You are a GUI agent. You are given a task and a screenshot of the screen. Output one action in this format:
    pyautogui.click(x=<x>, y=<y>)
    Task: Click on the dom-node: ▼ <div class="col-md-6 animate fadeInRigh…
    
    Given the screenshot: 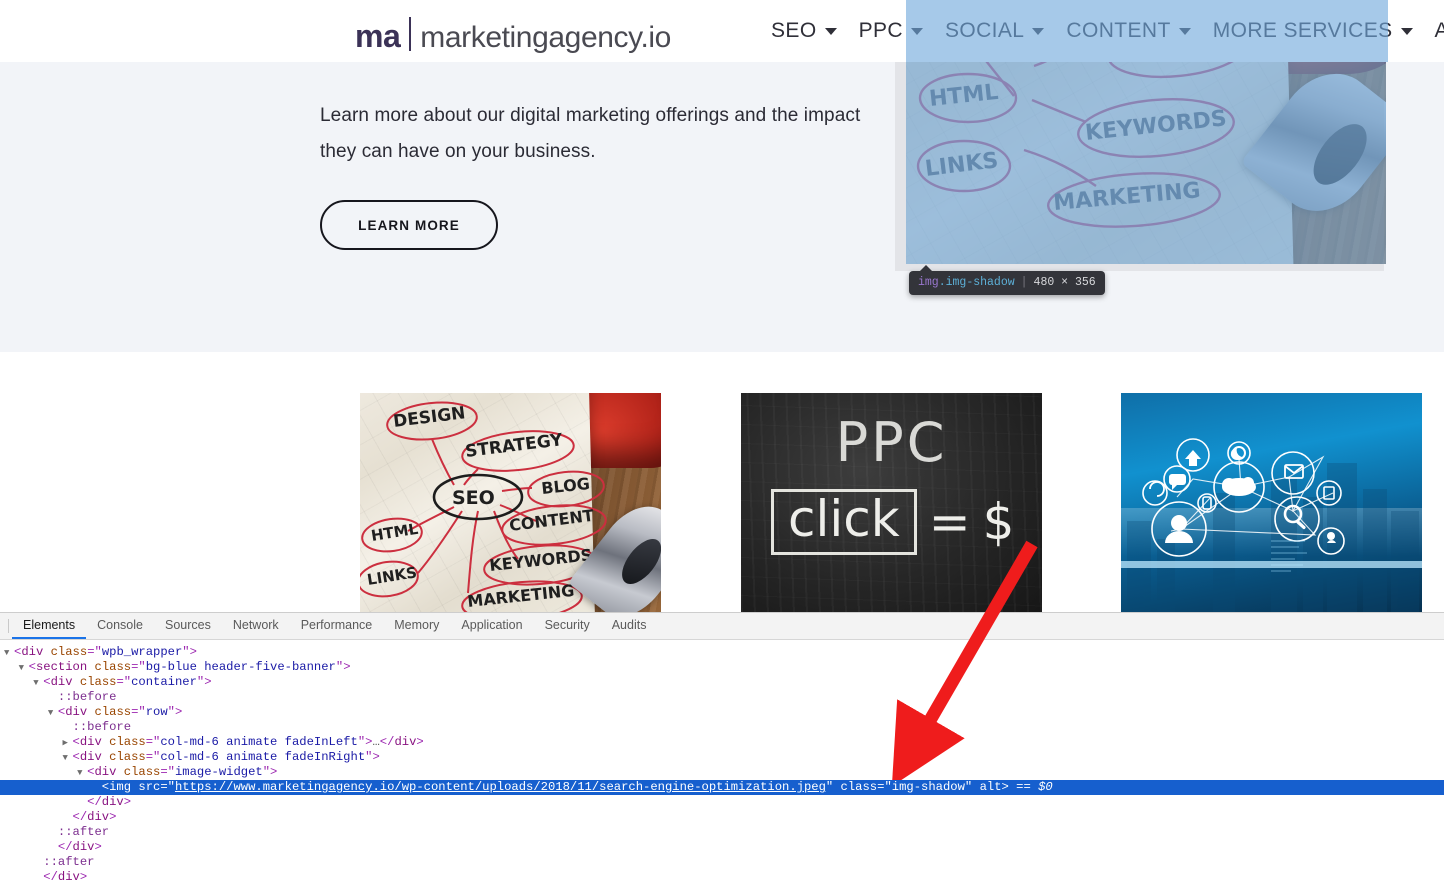 What is the action you would take?
    pyautogui.click(x=722, y=757)
    